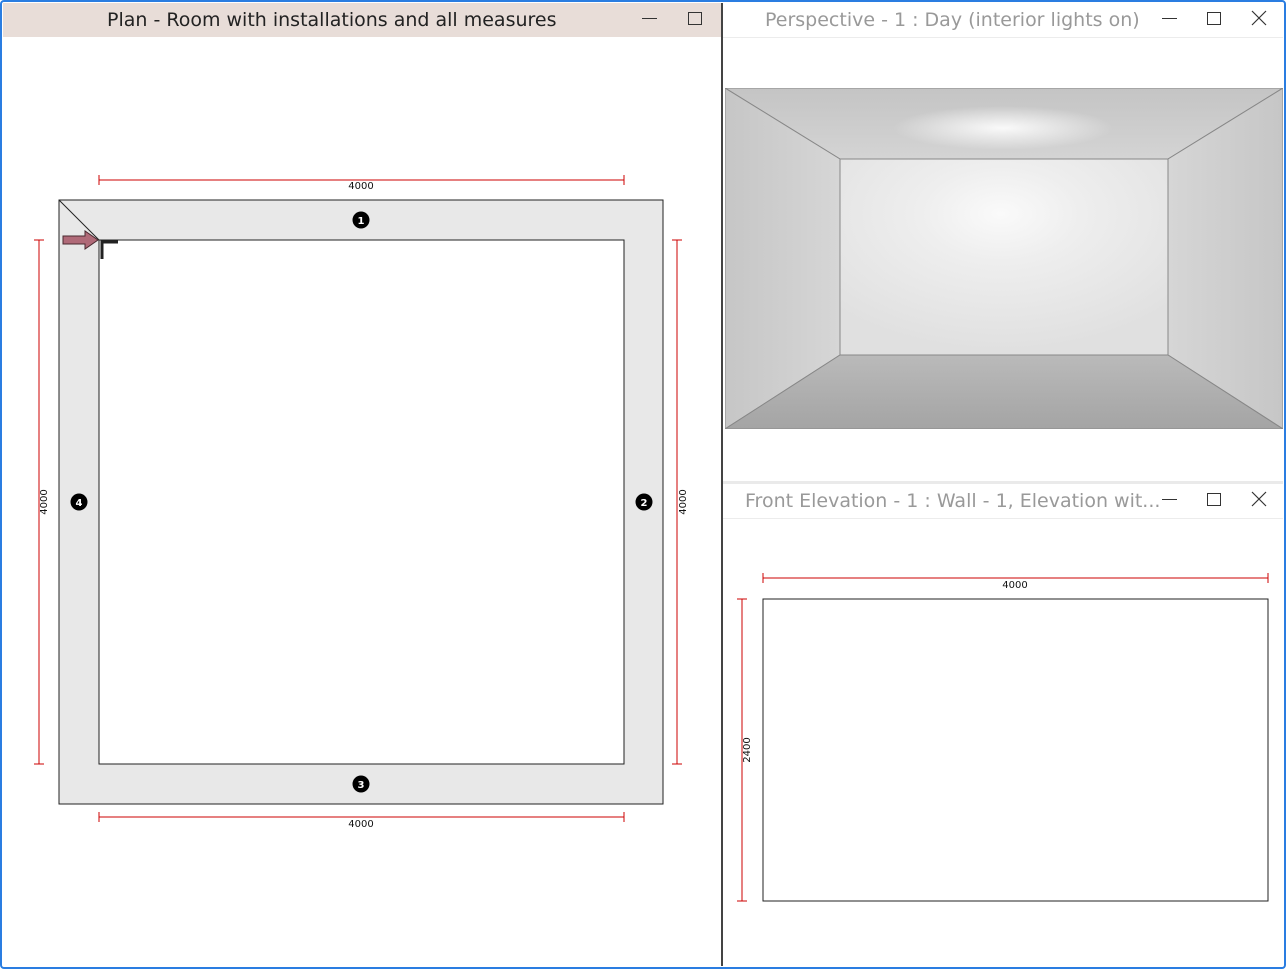 The image size is (1286, 969). I want to click on svg-text: 4, so click(79, 503).